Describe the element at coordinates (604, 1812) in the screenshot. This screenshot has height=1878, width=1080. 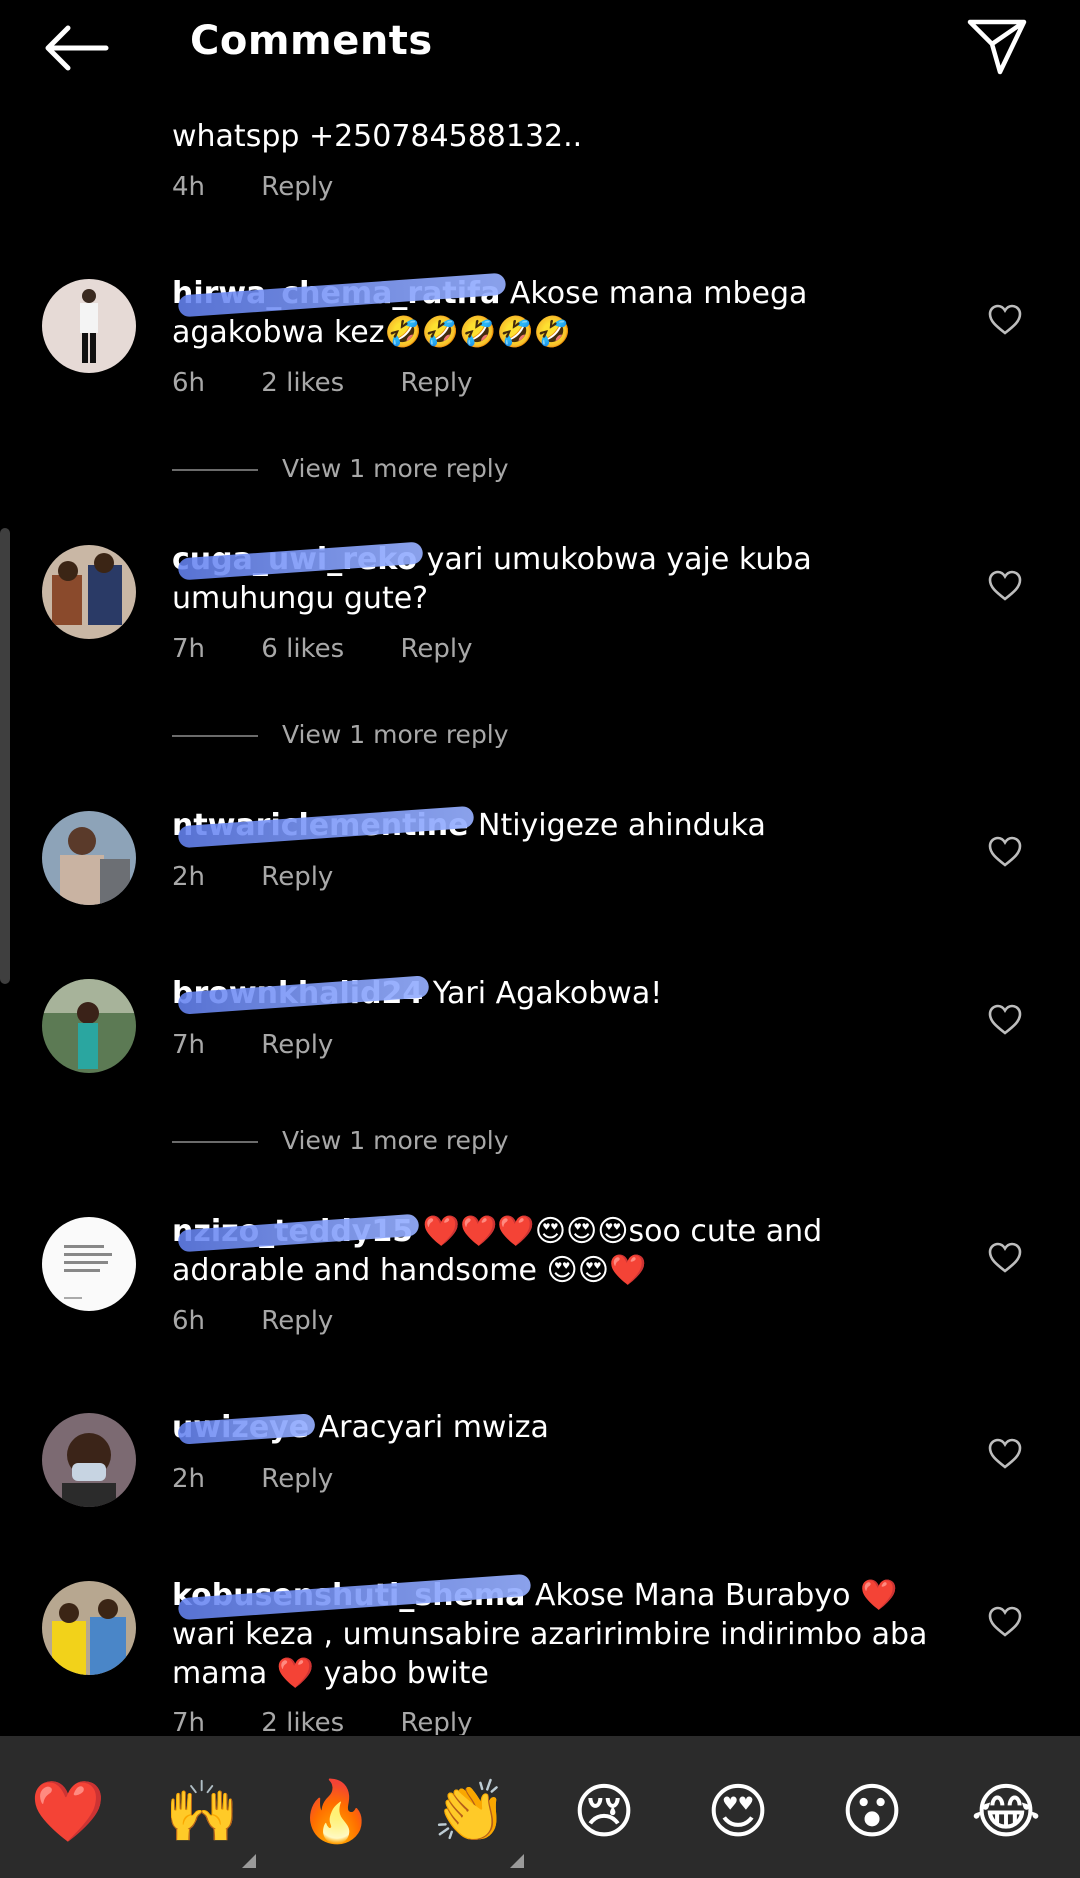
I see `emoji-crying-button: 😢` at that location.